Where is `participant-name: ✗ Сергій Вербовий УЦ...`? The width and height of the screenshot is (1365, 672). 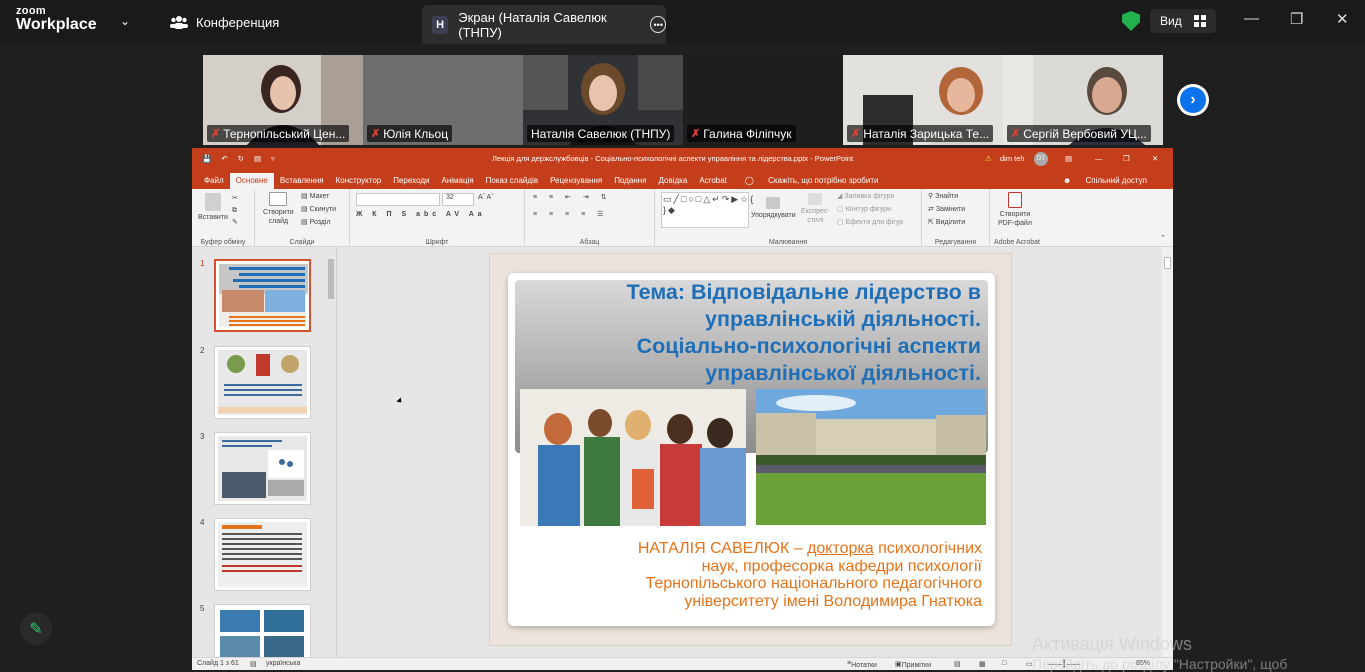
participant-name: ✗ Сергій Вербовий УЦ... is located at coordinates (1079, 133).